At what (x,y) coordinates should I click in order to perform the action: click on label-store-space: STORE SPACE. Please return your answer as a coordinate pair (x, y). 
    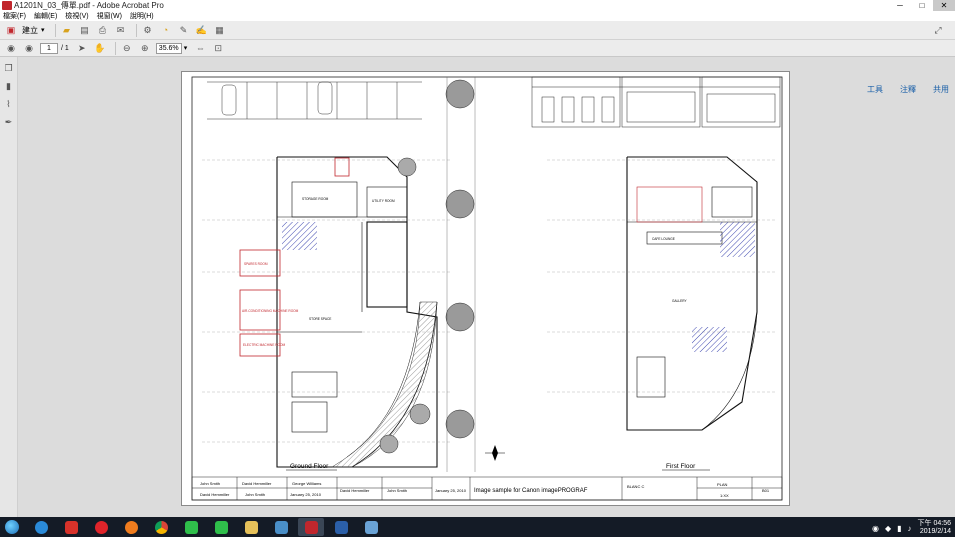
    Looking at the image, I should click on (320, 319).